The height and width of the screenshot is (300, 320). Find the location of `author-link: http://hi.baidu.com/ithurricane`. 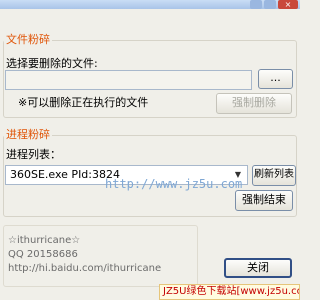

author-link: http://hi.baidu.com/ithurricane is located at coordinates (85, 268).